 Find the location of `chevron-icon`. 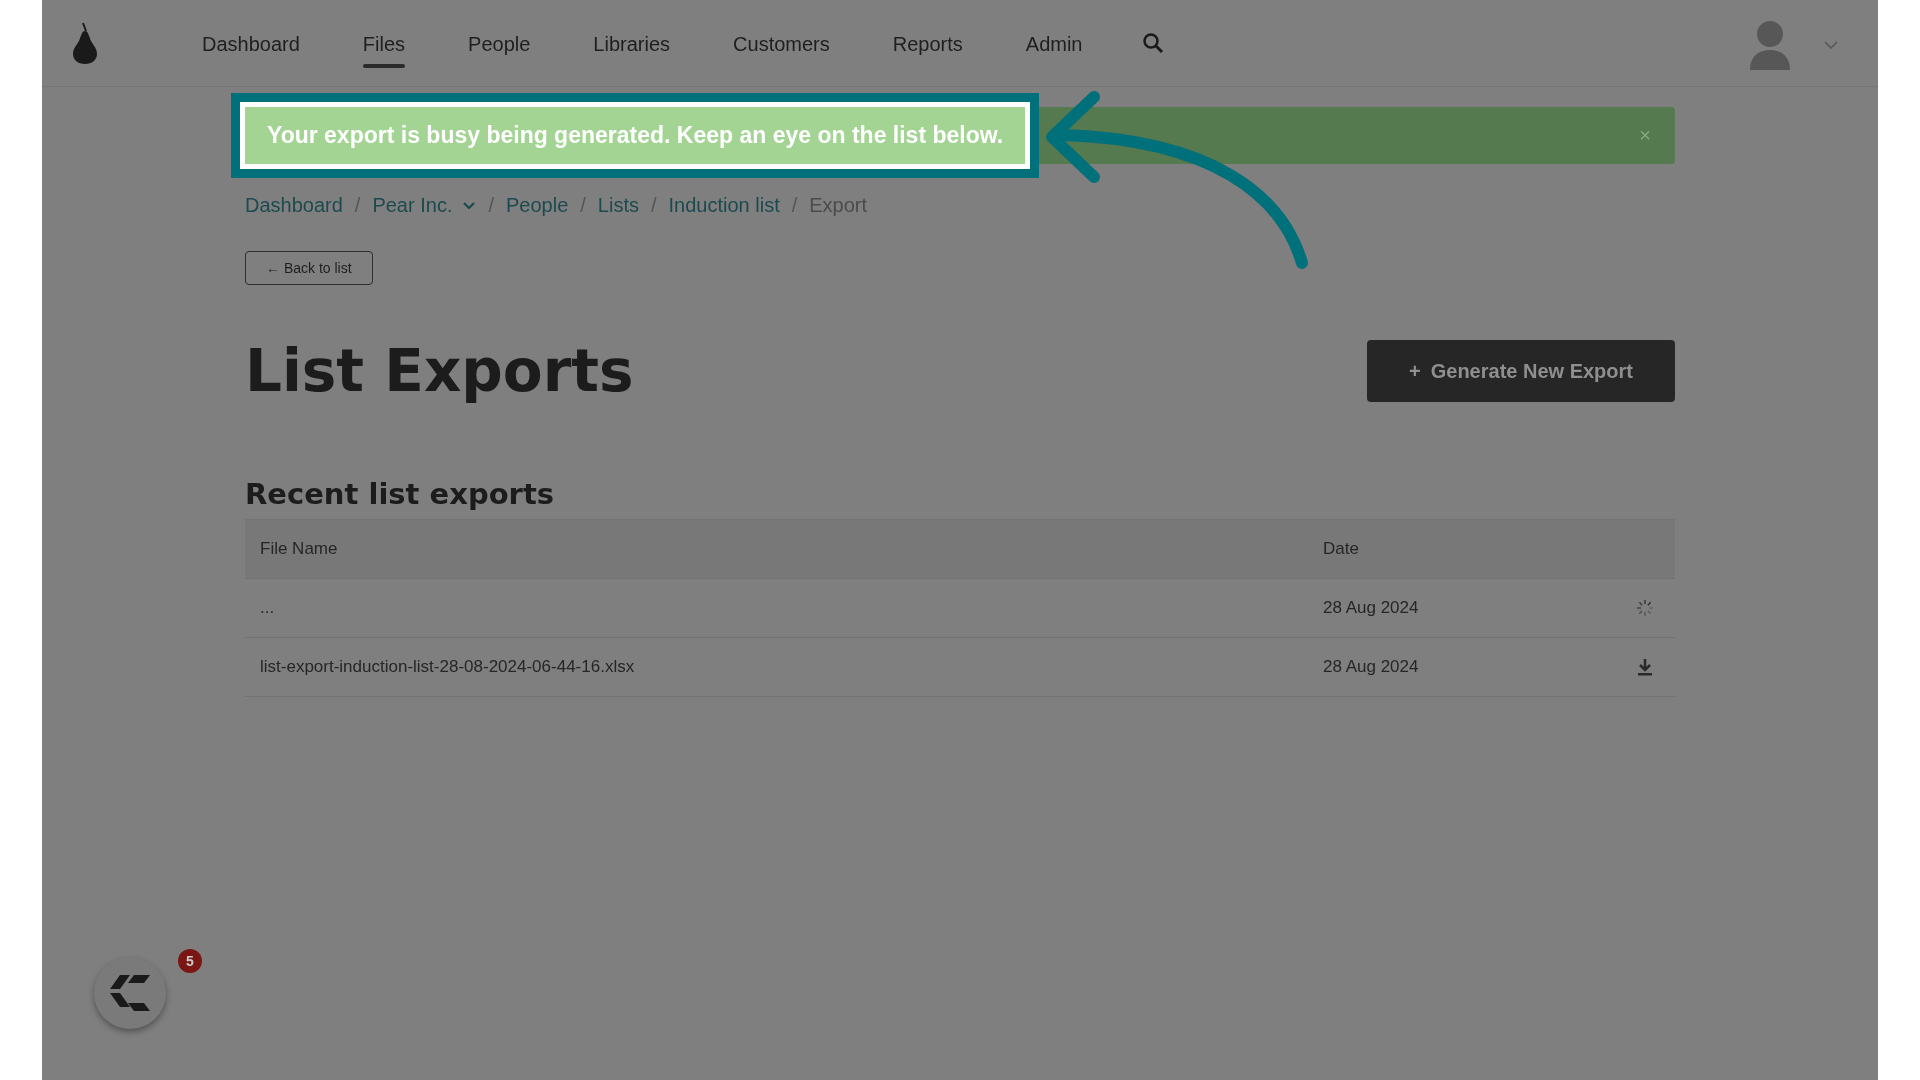

chevron-icon is located at coordinates (469, 205).